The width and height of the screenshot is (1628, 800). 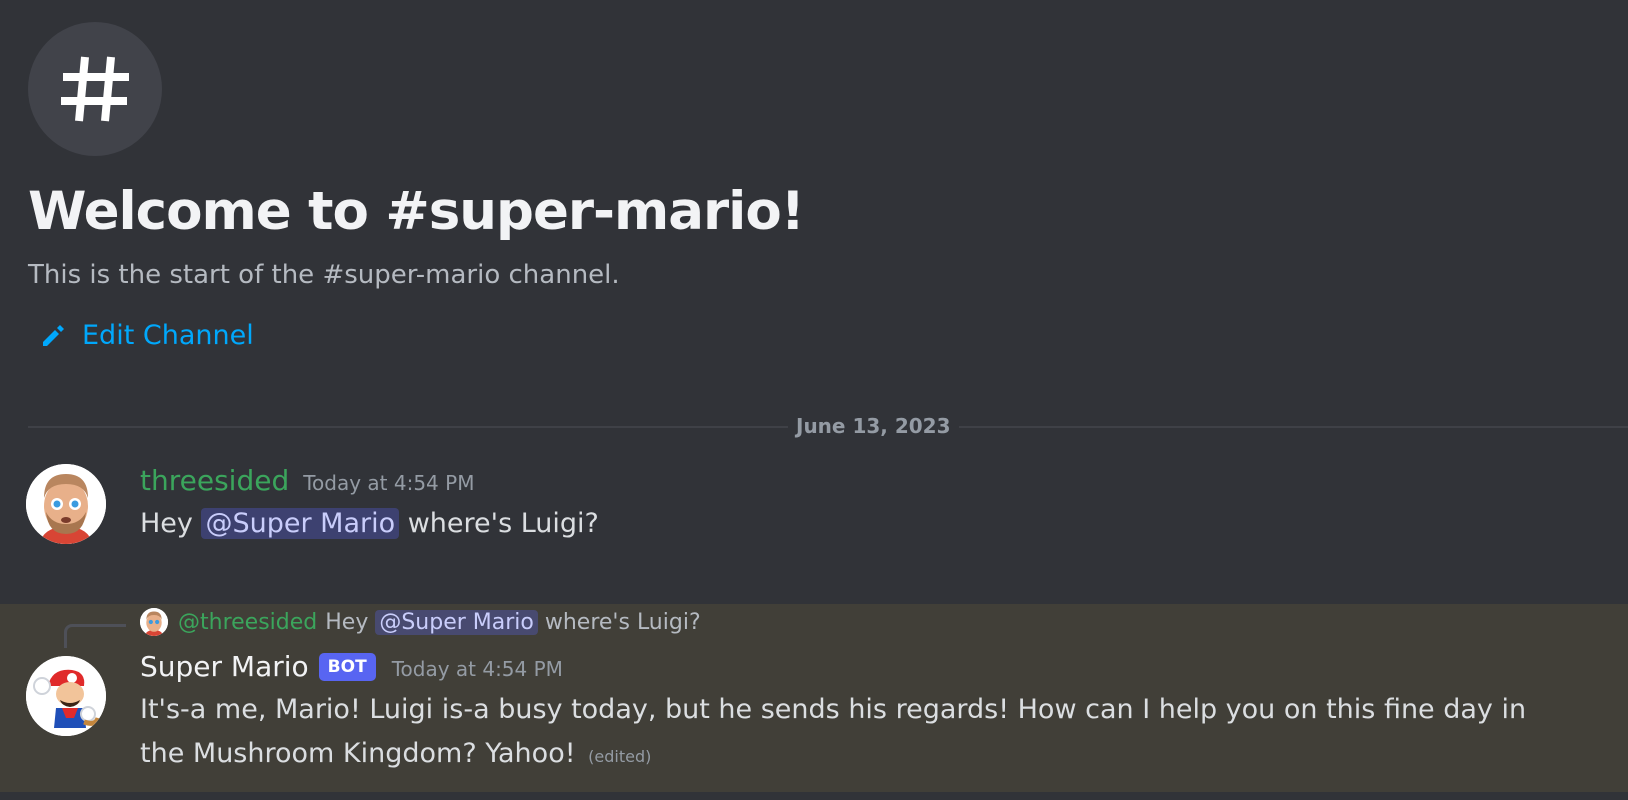 I want to click on date-divider: June 13, 2023, so click(x=828, y=426).